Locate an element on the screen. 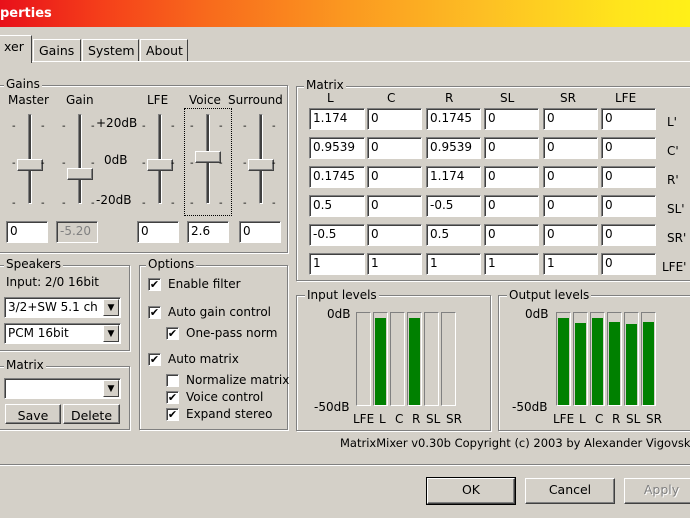 This screenshot has height=518, width=690. option-label: Auto matrix is located at coordinates (203, 359).